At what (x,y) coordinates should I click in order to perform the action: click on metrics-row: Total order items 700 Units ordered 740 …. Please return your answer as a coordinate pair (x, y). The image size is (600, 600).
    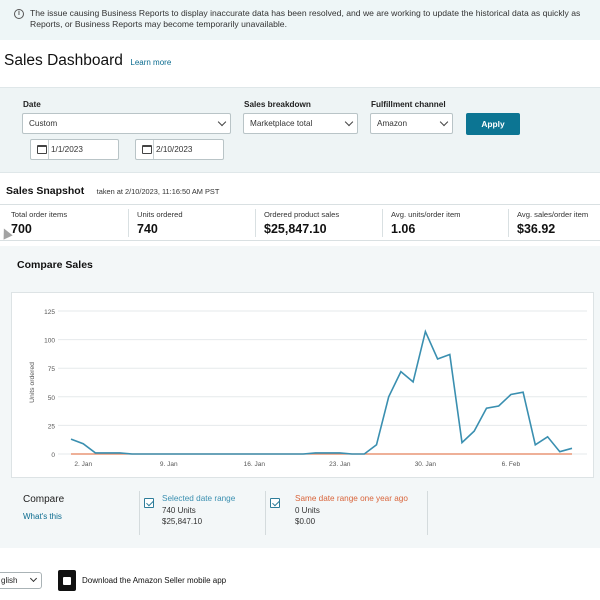
    Looking at the image, I should click on (300, 222).